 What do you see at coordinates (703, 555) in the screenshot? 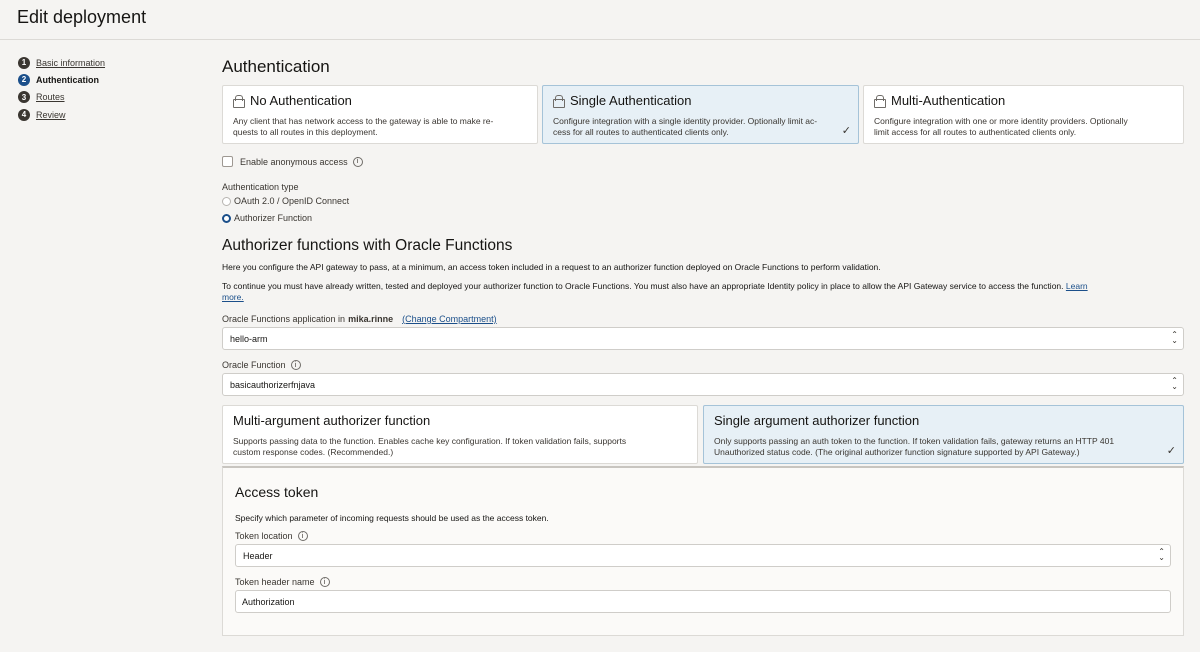
I see `token-location-select: Header ⌃ ⌄` at bounding box center [703, 555].